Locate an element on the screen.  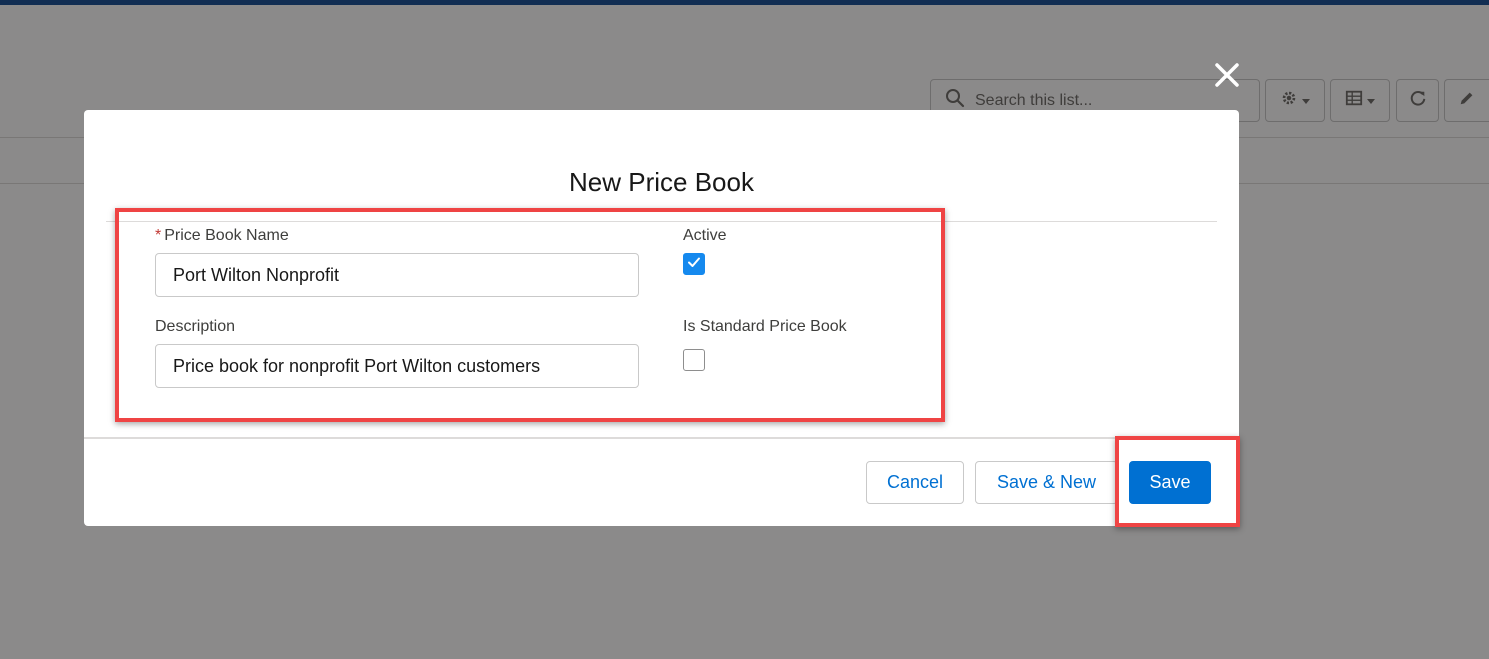
close-icon is located at coordinates (1227, 77).